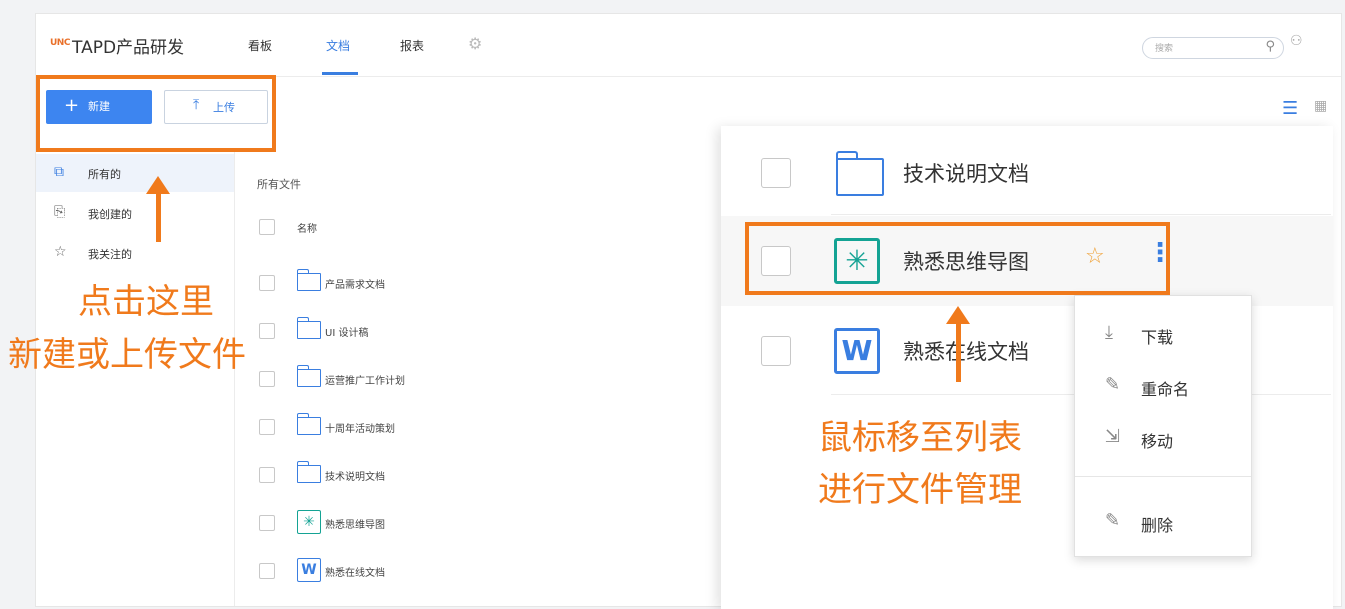  Describe the element at coordinates (135, 213) in the screenshot. I see `sidebar-item-created: ⎘ 我创建的` at that location.